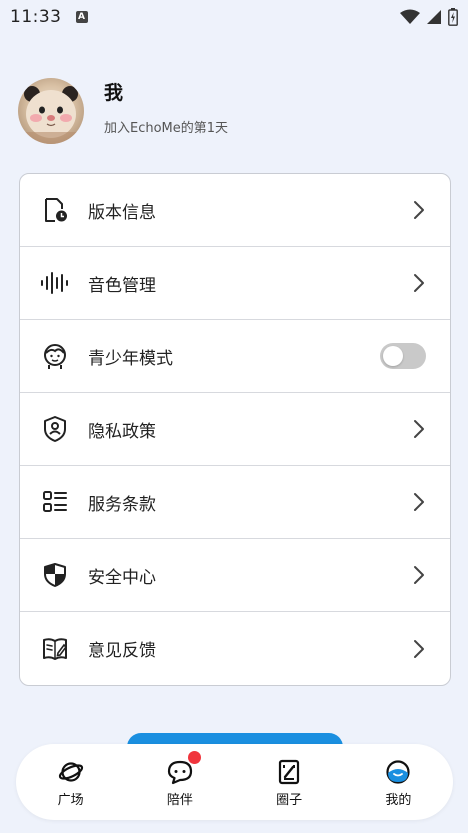 The image size is (468, 833). What do you see at coordinates (235, 356) in the screenshot?
I see `menu-item-teen-mode: 青少年模式` at bounding box center [235, 356].